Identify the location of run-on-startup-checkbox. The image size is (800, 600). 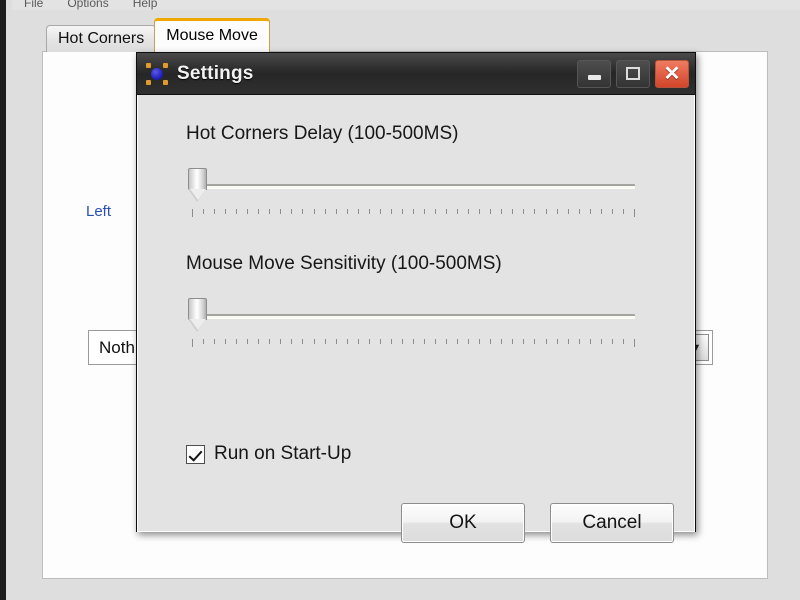
(195, 454).